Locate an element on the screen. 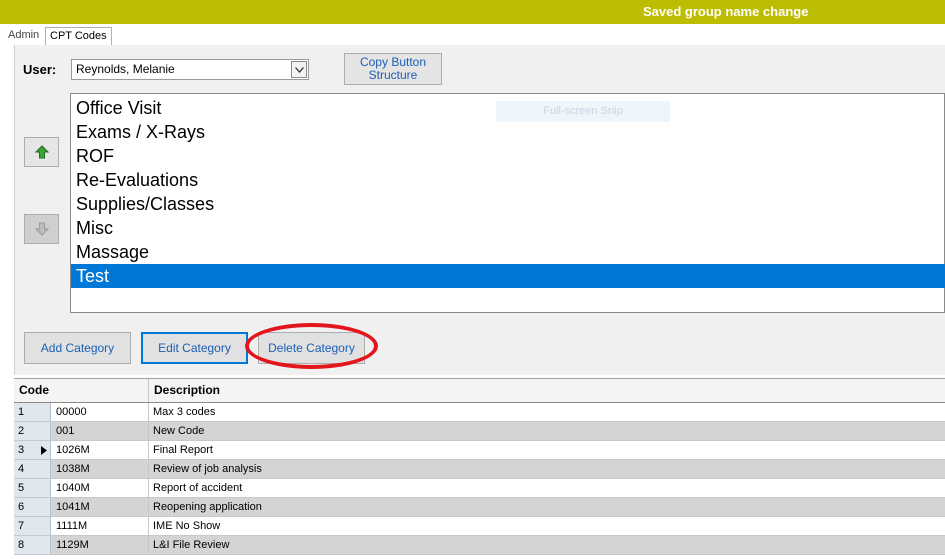 The width and height of the screenshot is (945, 559). table-row: 4 1038M Review of job analysis is located at coordinates (479, 469).